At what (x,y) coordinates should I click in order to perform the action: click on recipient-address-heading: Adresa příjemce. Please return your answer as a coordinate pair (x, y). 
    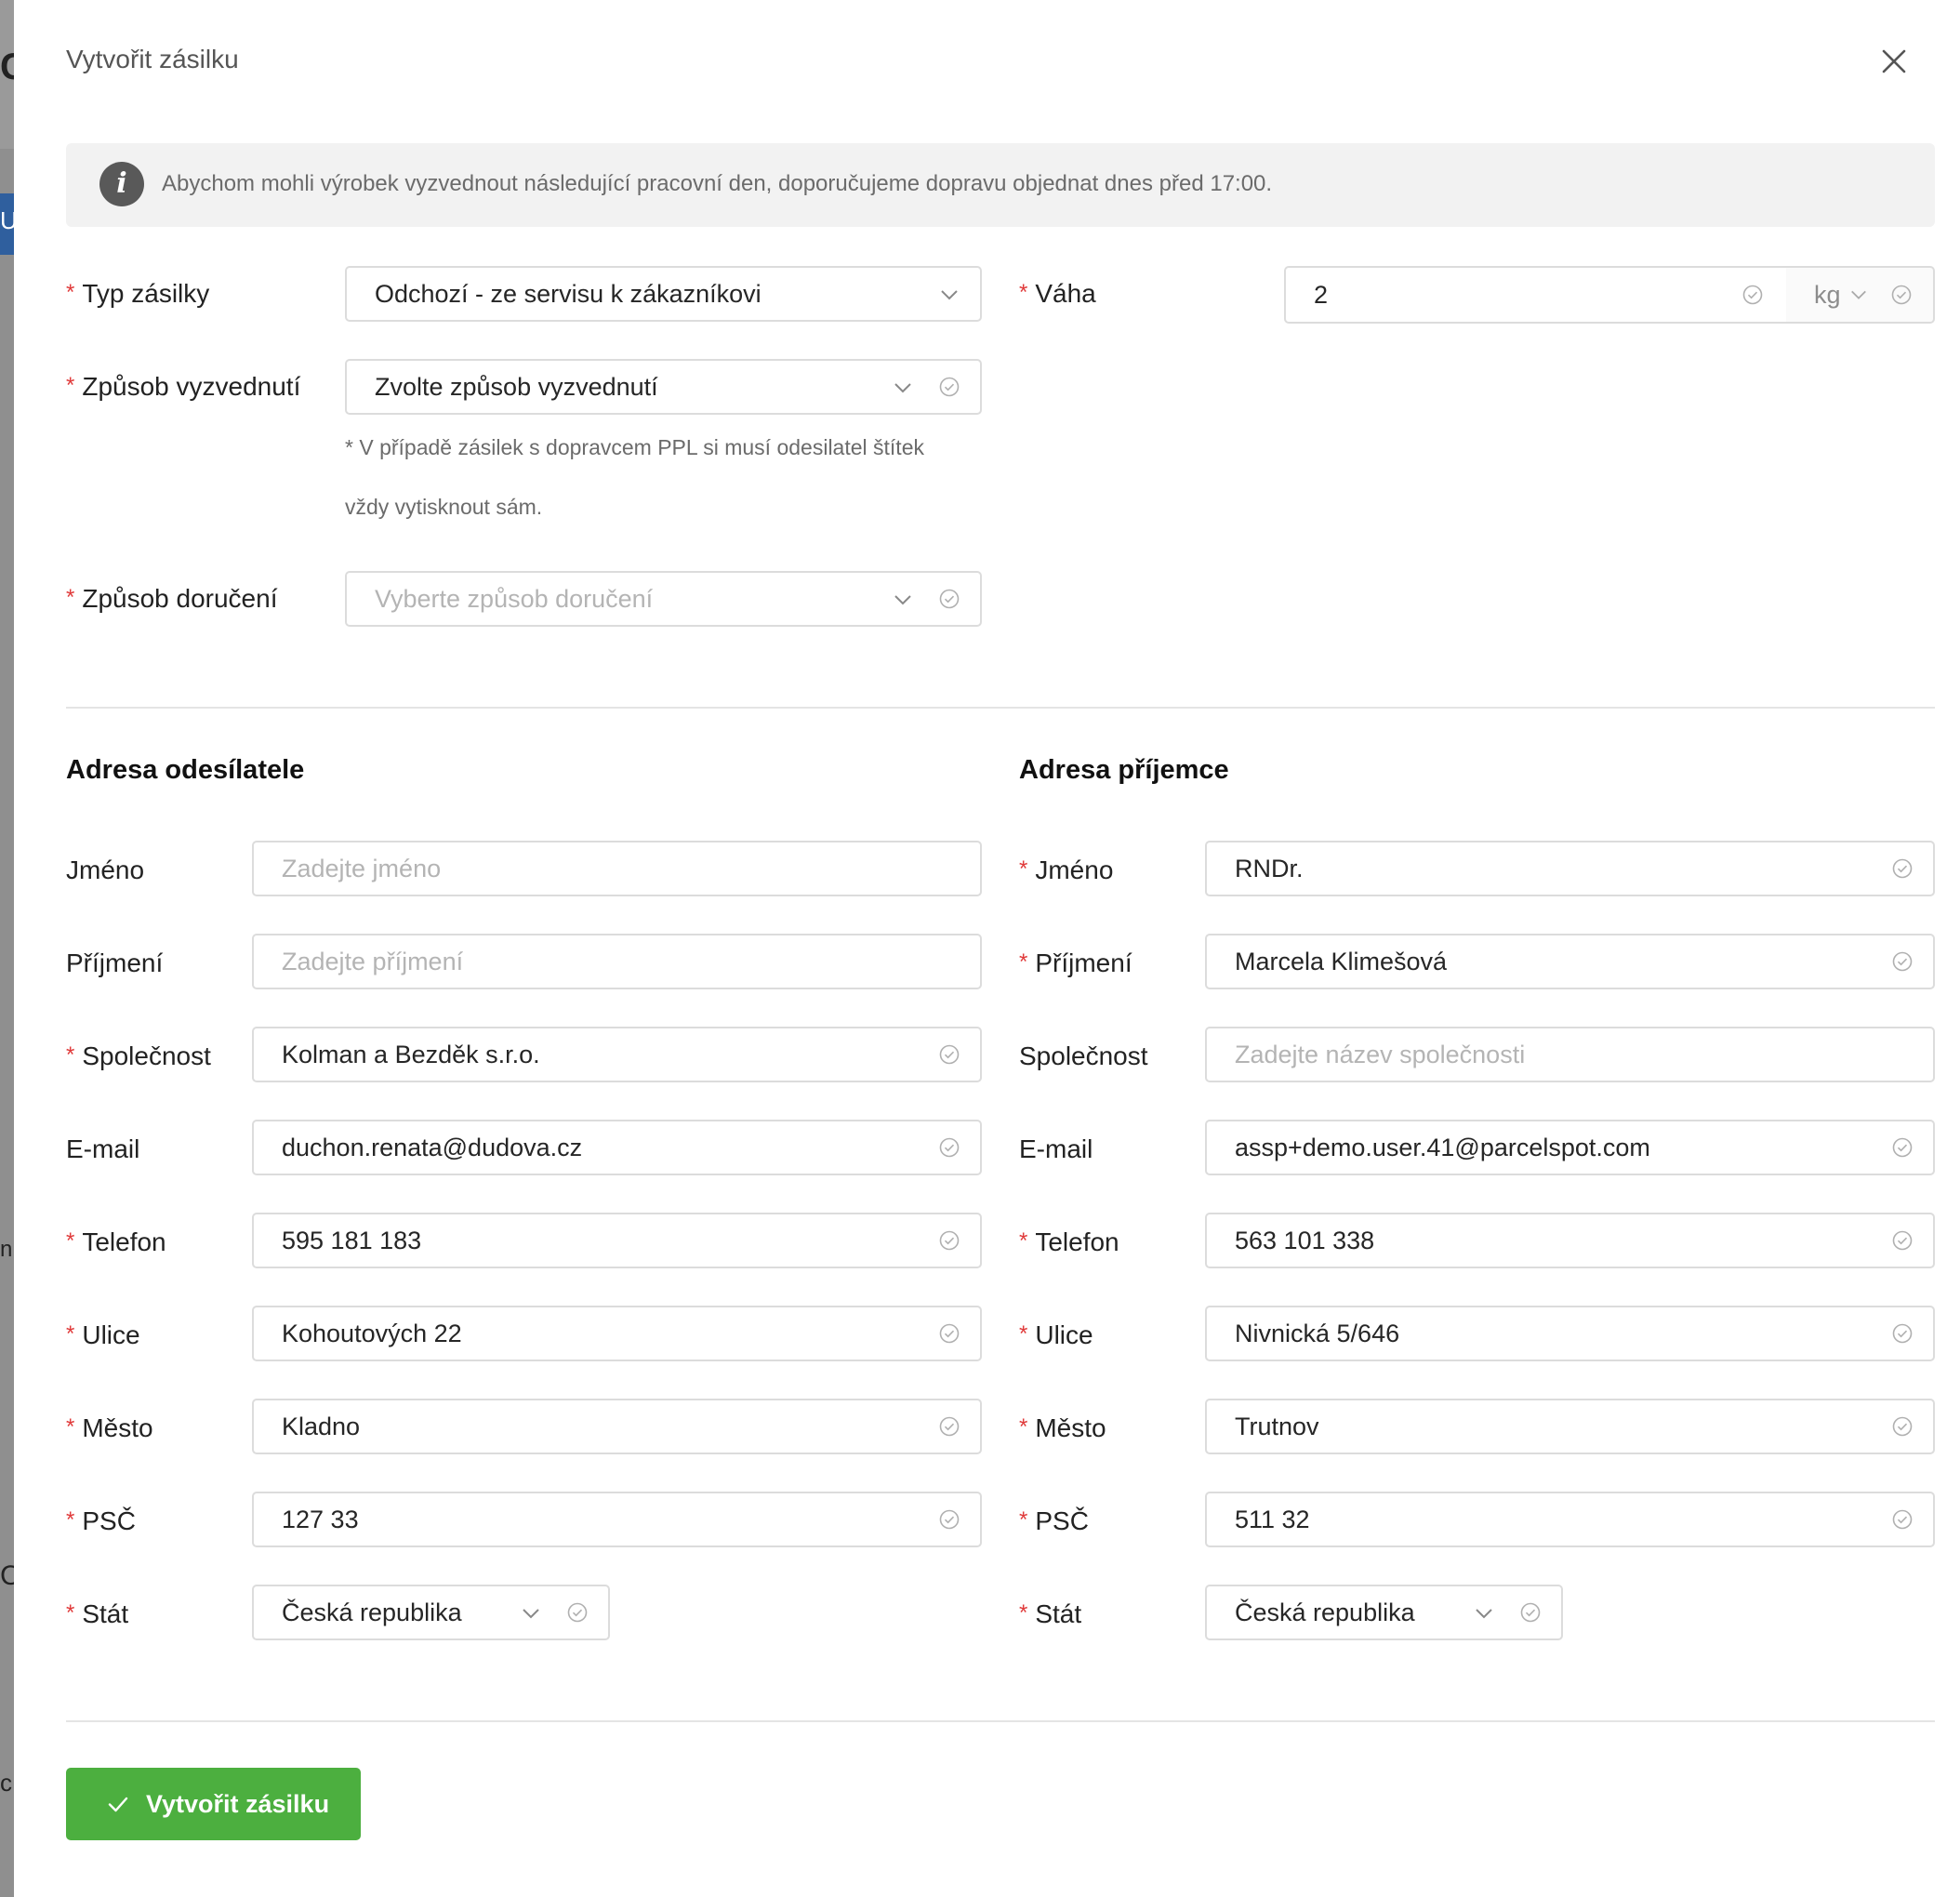
    Looking at the image, I should click on (1124, 770).